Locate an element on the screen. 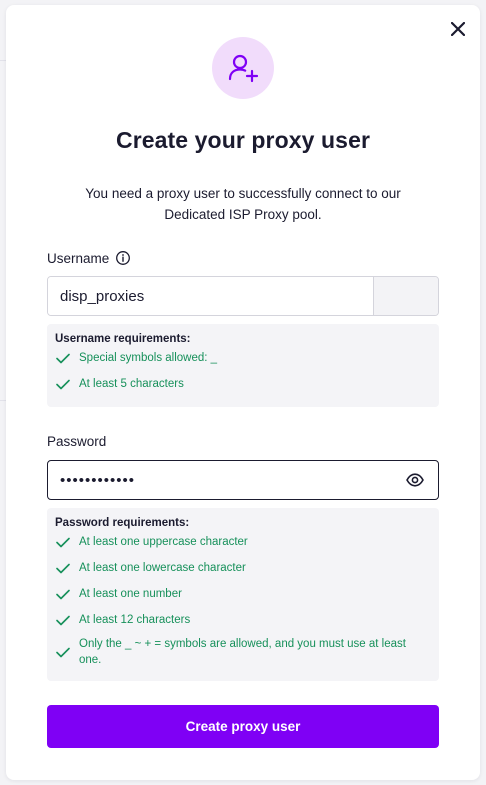 This screenshot has width=486, height=785. close-icon is located at coordinates (458, 29).